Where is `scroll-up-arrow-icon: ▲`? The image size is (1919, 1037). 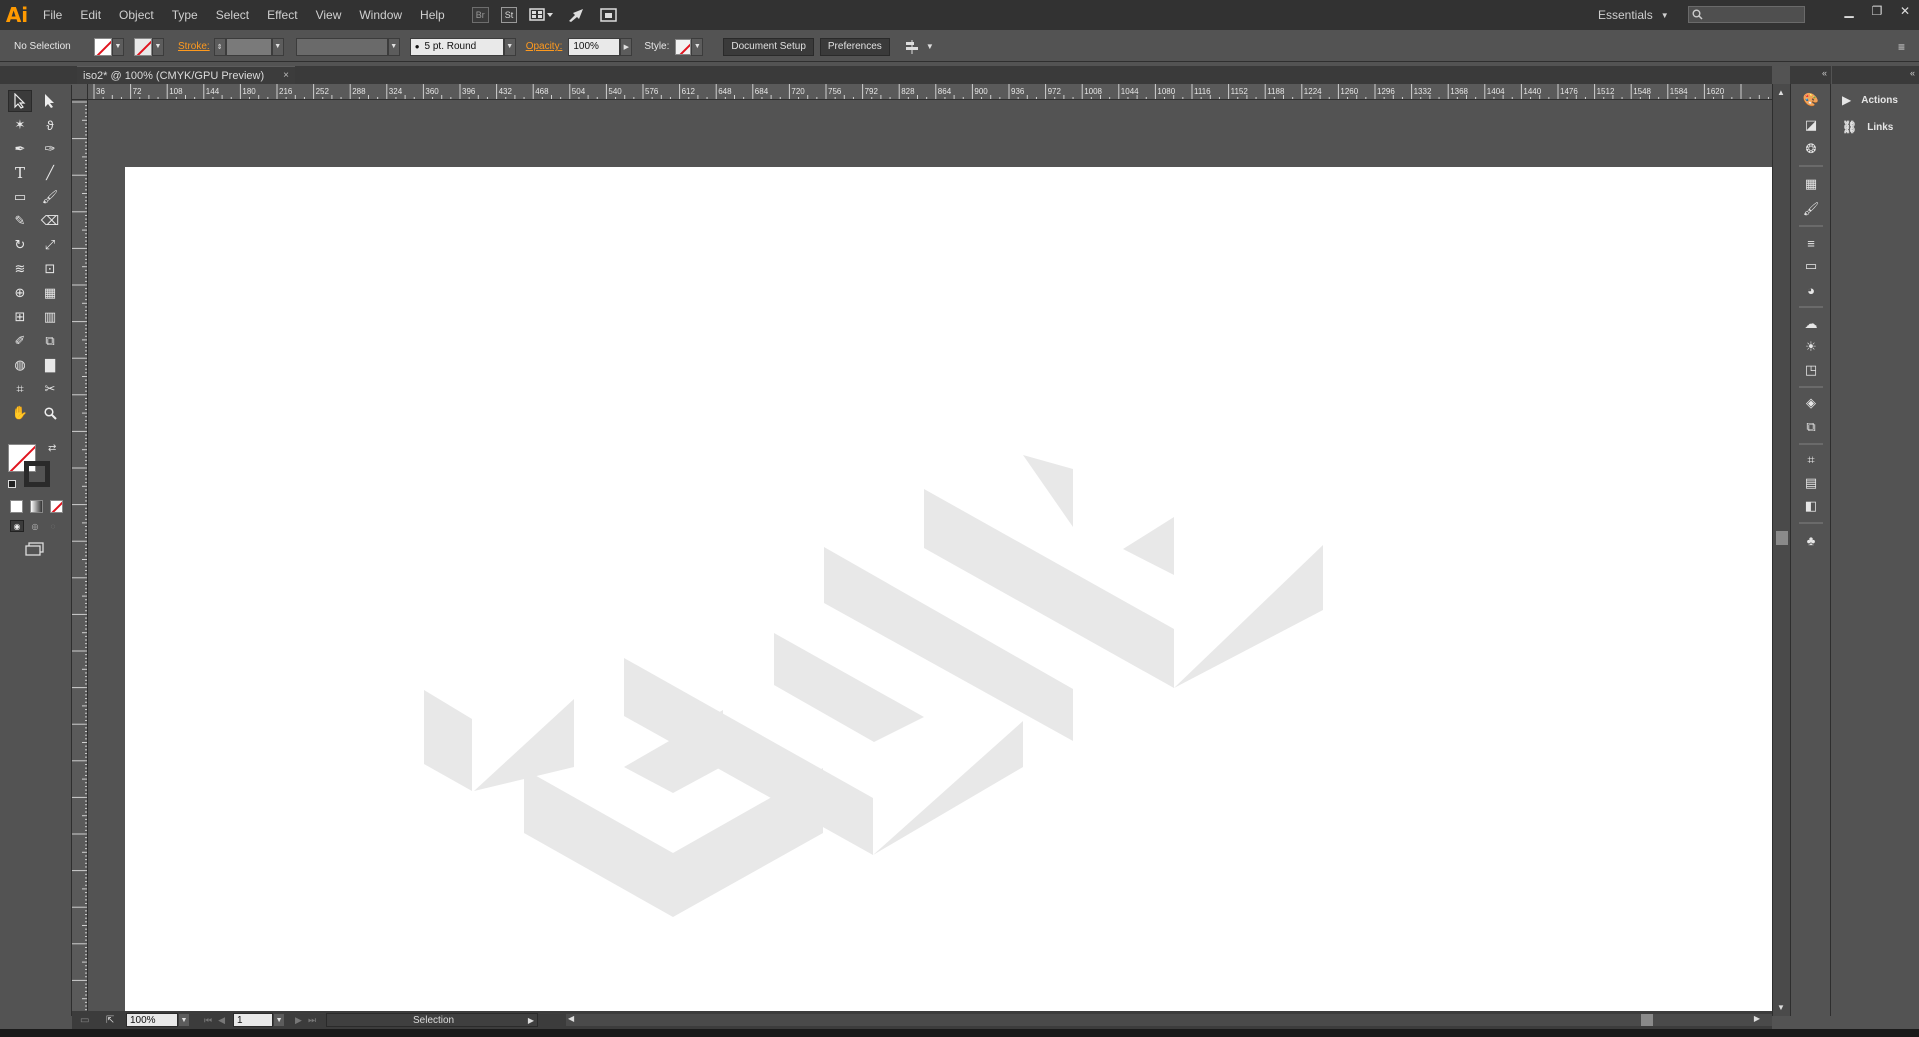 scroll-up-arrow-icon: ▲ is located at coordinates (1781, 92).